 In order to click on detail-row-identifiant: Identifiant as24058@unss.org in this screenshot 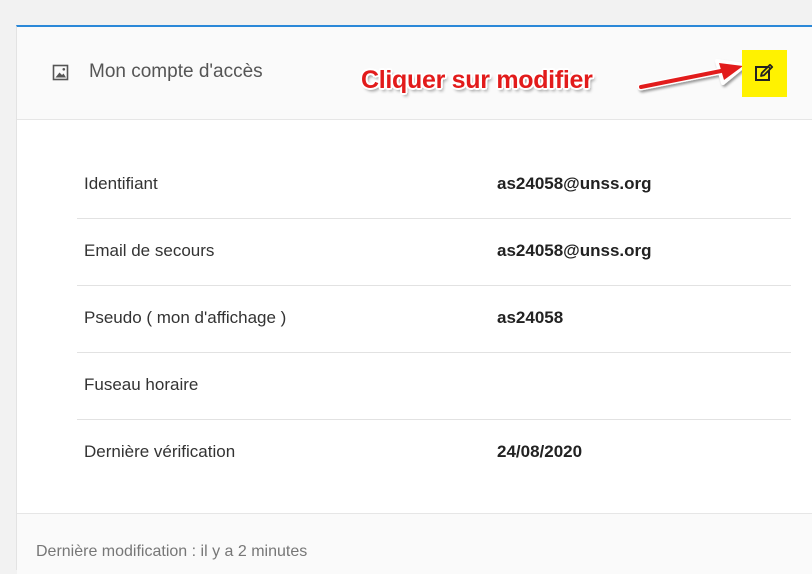, I will do `click(434, 185)`.